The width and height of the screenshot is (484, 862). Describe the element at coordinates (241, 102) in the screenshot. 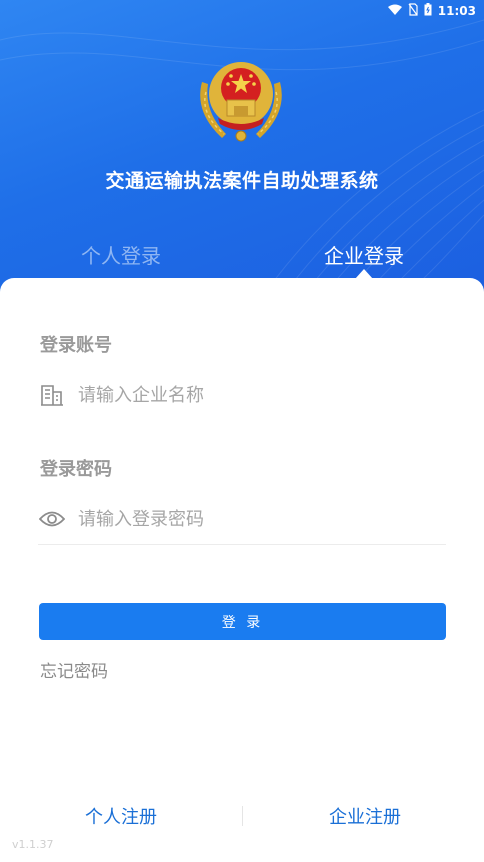

I see `police-emblem` at that location.